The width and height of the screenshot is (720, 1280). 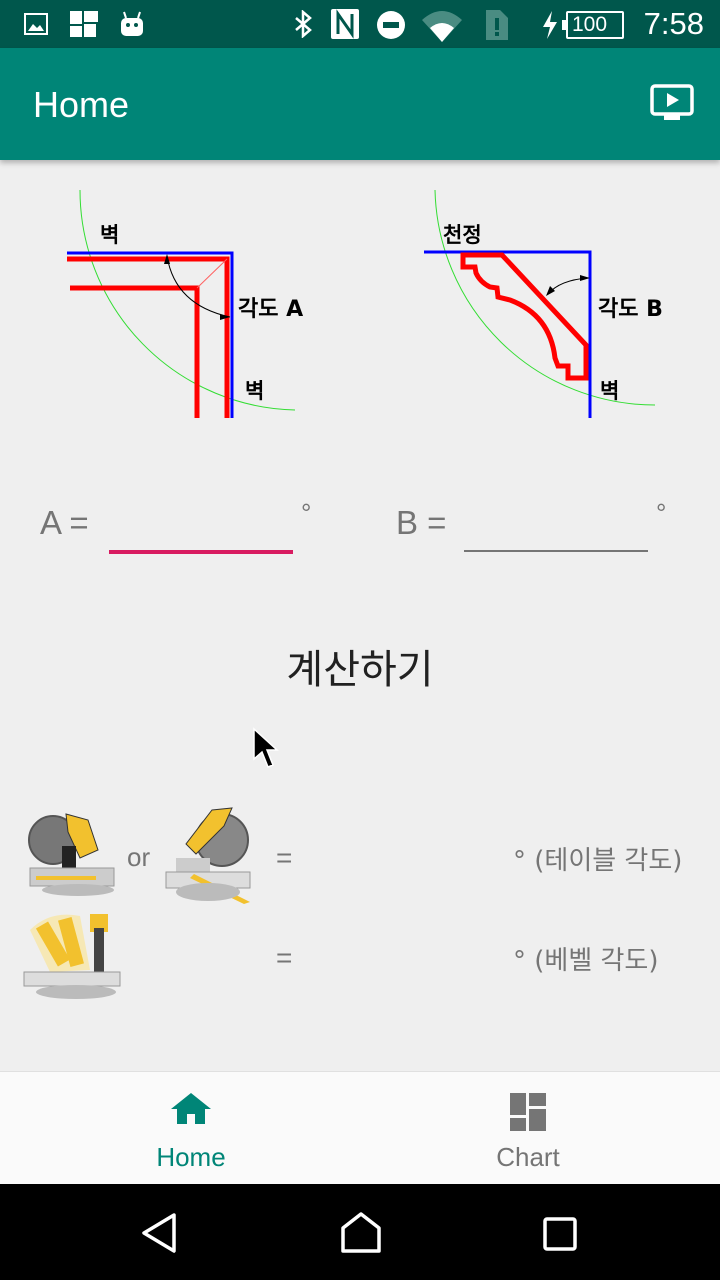 I want to click on page-title: Home, so click(x=81, y=104).